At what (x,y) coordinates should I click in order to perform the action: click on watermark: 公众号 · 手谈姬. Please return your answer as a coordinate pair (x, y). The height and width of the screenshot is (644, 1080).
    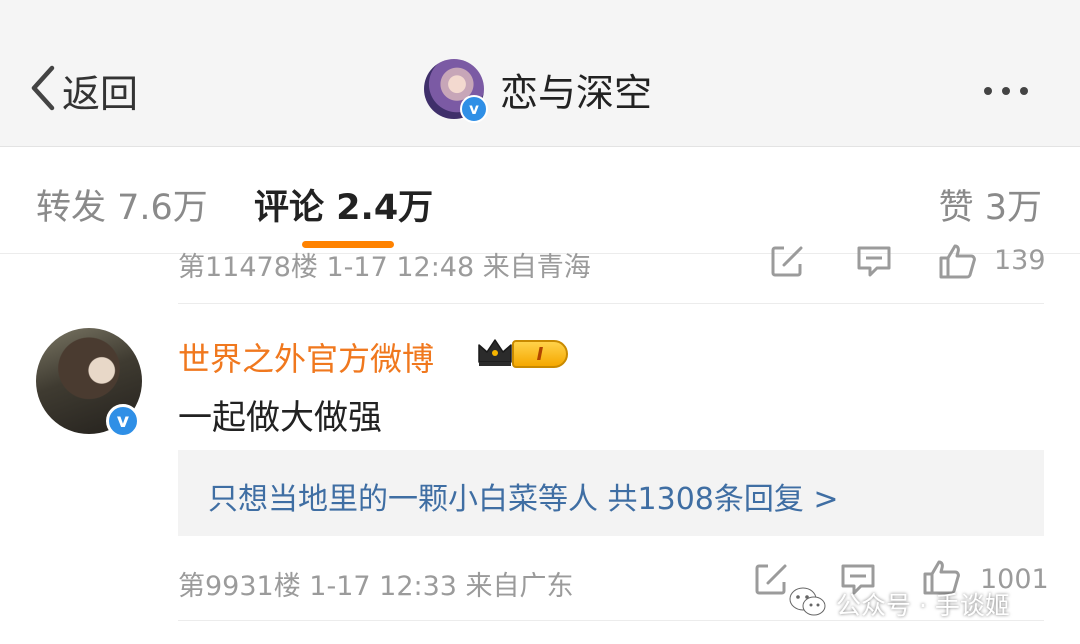
    Looking at the image, I should click on (899, 604).